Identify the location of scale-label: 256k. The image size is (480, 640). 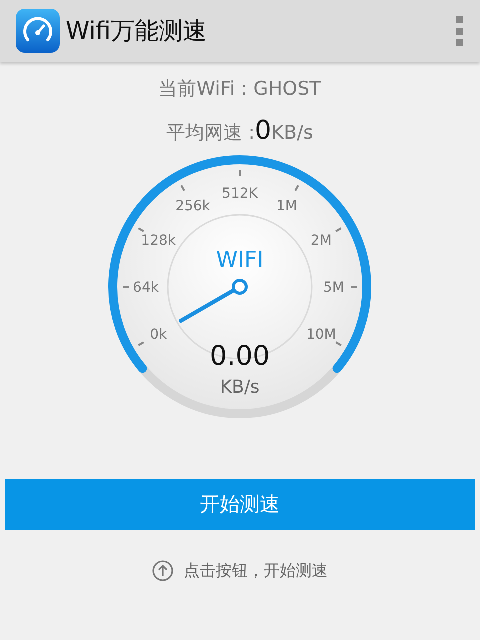
(193, 206).